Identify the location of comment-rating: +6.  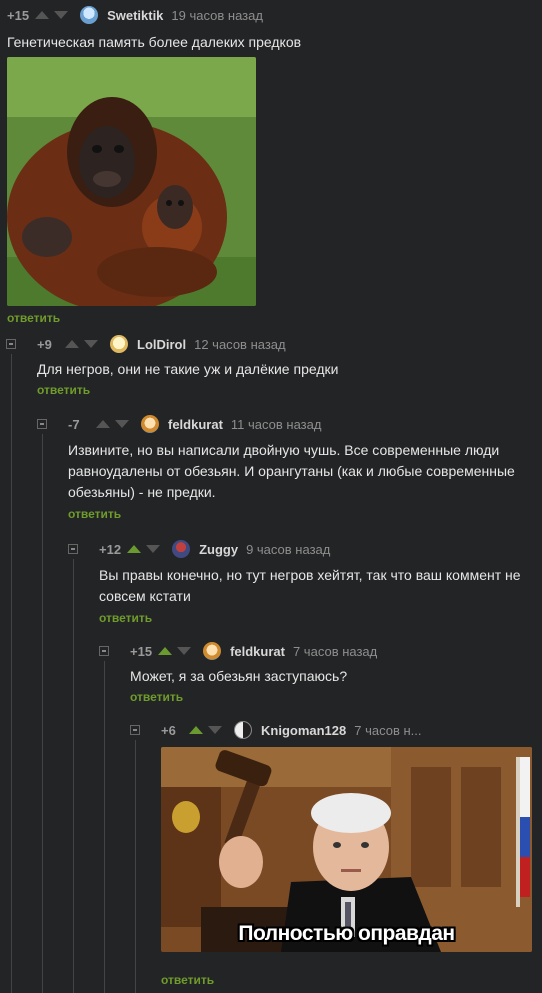
(168, 730).